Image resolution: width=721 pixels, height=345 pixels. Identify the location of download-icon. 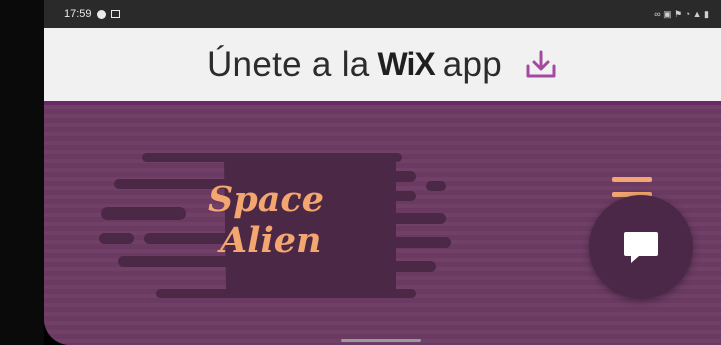
(541, 65).